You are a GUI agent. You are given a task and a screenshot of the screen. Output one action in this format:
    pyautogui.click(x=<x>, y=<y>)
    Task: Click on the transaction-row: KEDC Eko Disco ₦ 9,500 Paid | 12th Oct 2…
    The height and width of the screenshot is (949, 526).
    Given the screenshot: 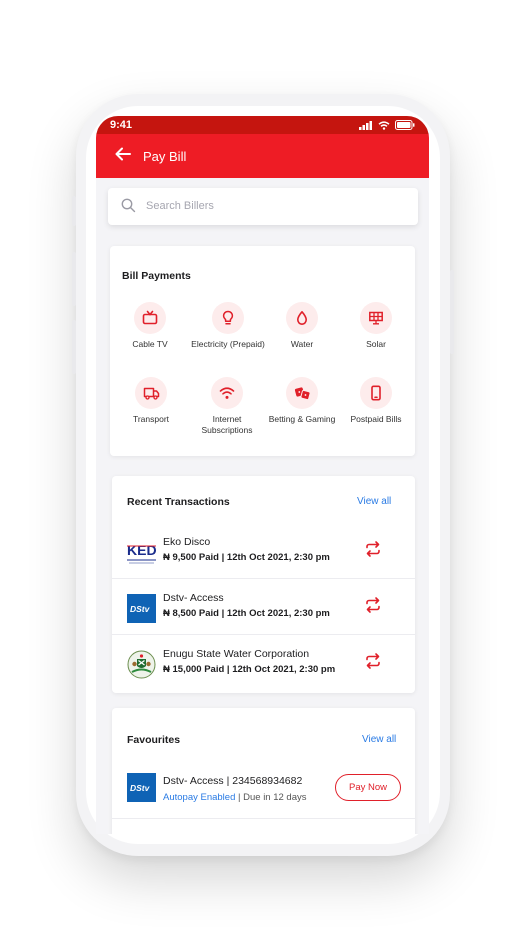 What is the action you would take?
    pyautogui.click(x=263, y=551)
    